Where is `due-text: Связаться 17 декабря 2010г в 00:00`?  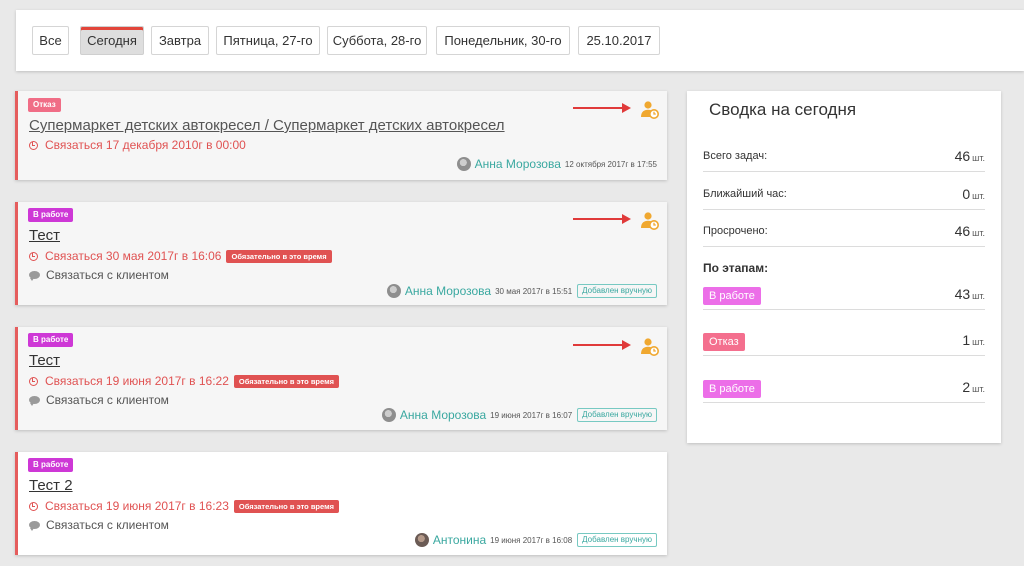 due-text: Связаться 17 декабря 2010г в 00:00 is located at coordinates (145, 145).